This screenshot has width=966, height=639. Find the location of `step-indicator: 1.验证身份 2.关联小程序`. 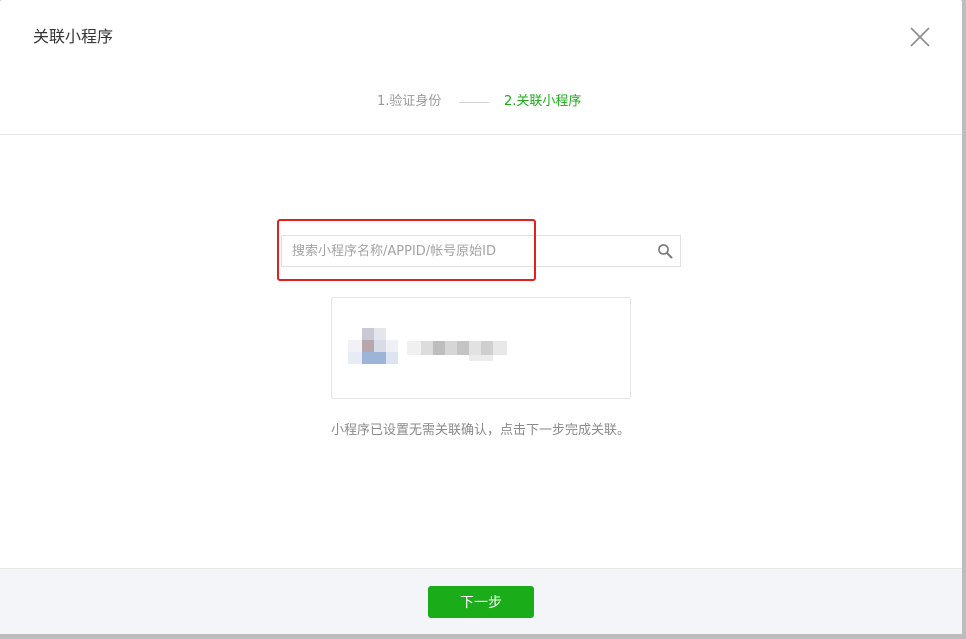

step-indicator: 1.验证身份 2.关联小程序 is located at coordinates (481, 102).